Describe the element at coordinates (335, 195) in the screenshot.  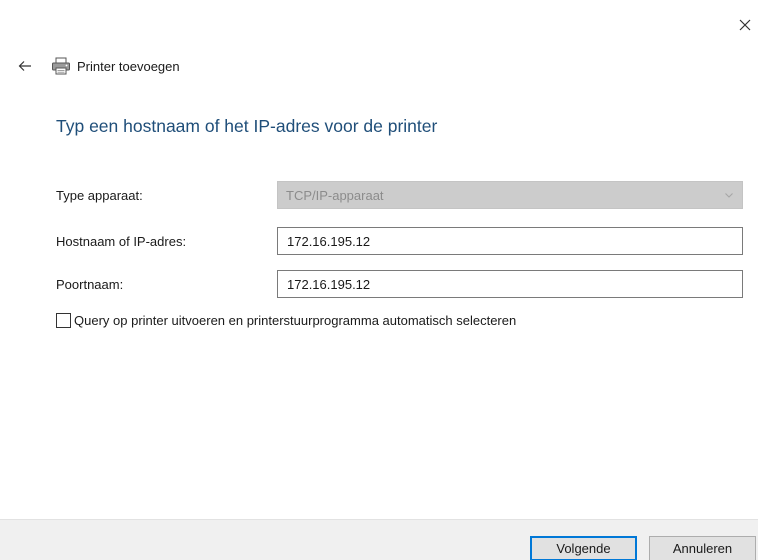
I see `device-type-value: TCP/IP-apparaat` at that location.